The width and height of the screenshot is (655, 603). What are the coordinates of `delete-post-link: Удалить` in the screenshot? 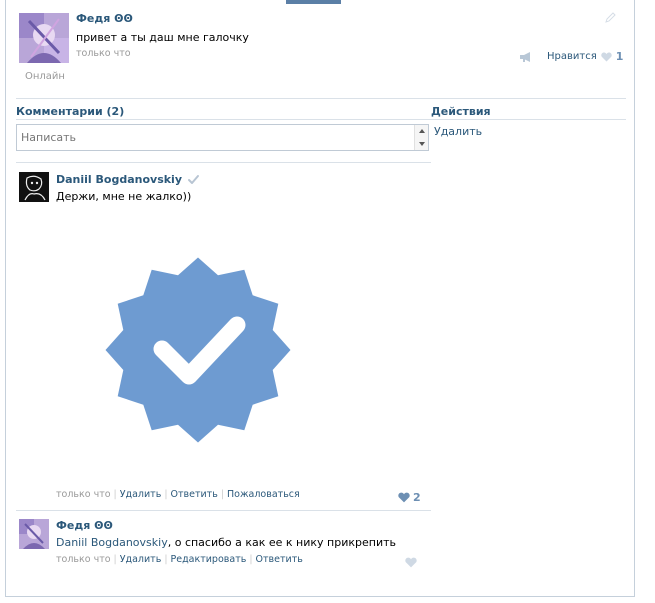 It's located at (458, 131).